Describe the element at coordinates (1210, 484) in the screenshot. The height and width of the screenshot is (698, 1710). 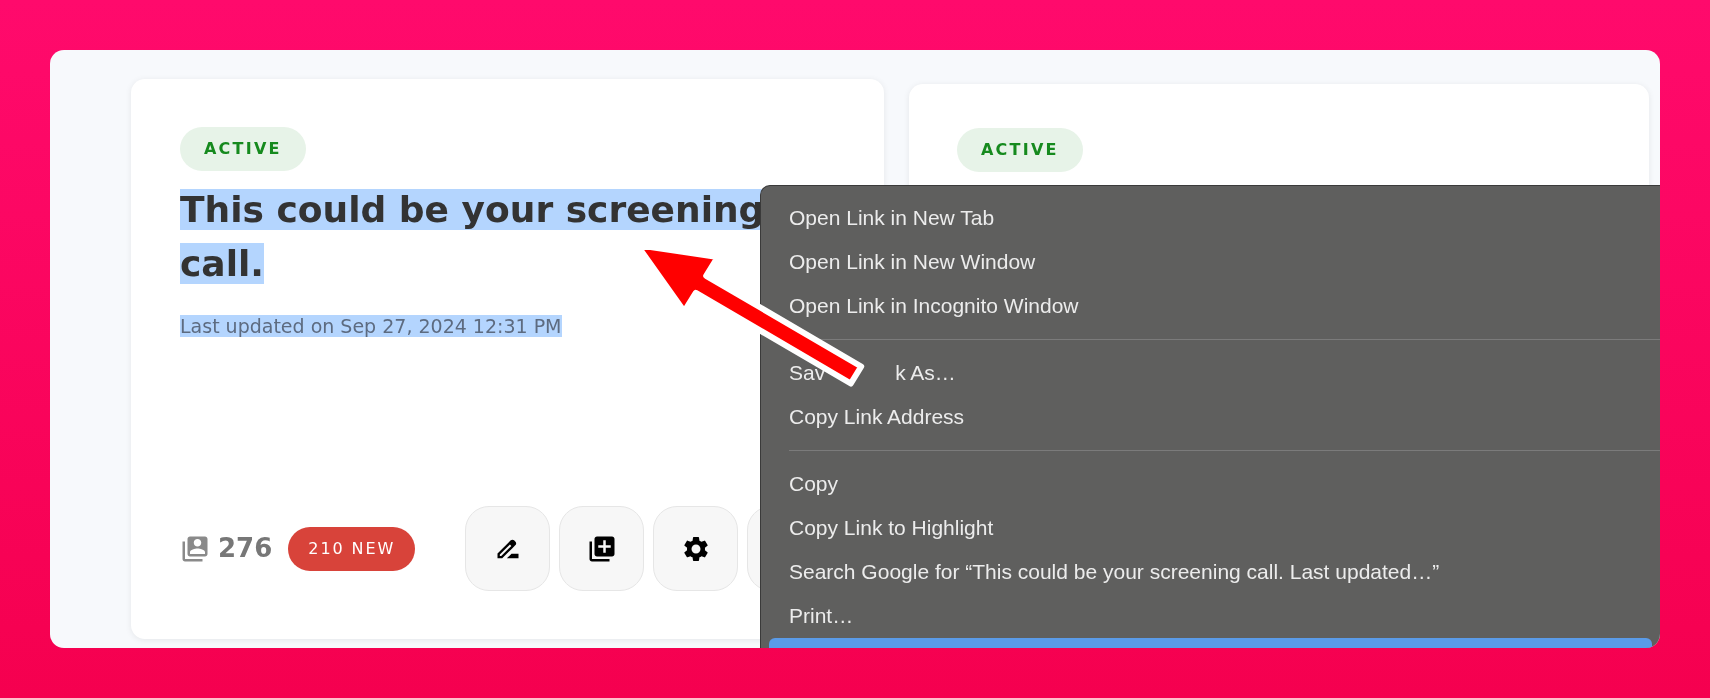
I see `menu-item: Copy` at that location.